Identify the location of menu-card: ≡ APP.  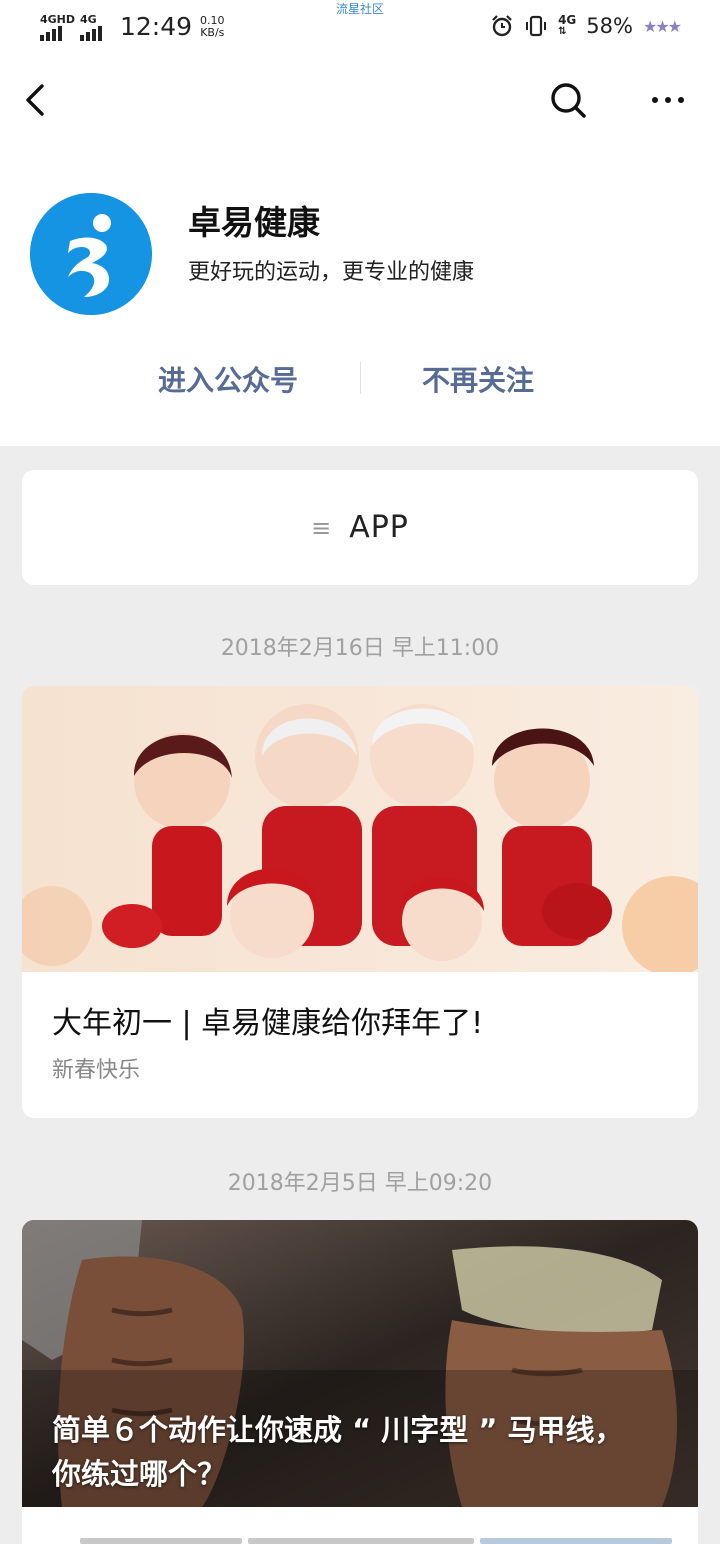
(360, 527).